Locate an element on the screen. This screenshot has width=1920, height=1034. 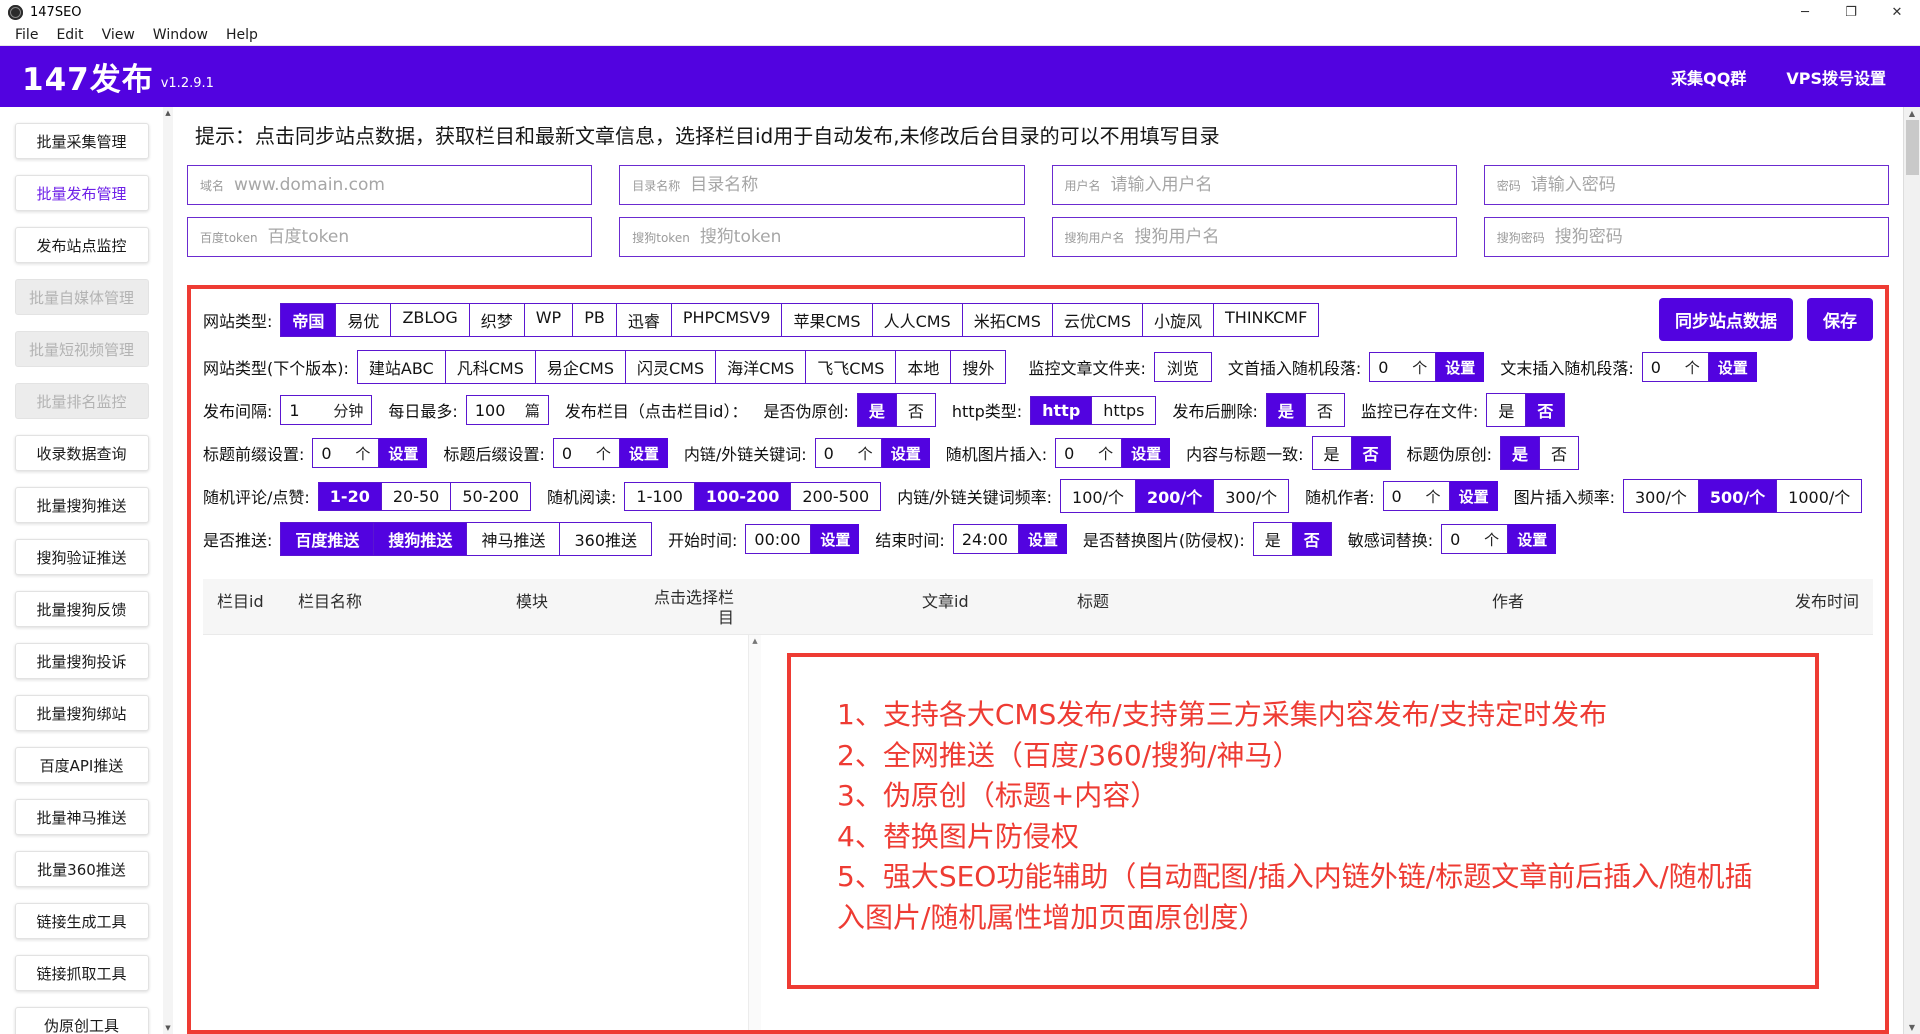
cms-option: 米拓CMS is located at coordinates (1006, 319).